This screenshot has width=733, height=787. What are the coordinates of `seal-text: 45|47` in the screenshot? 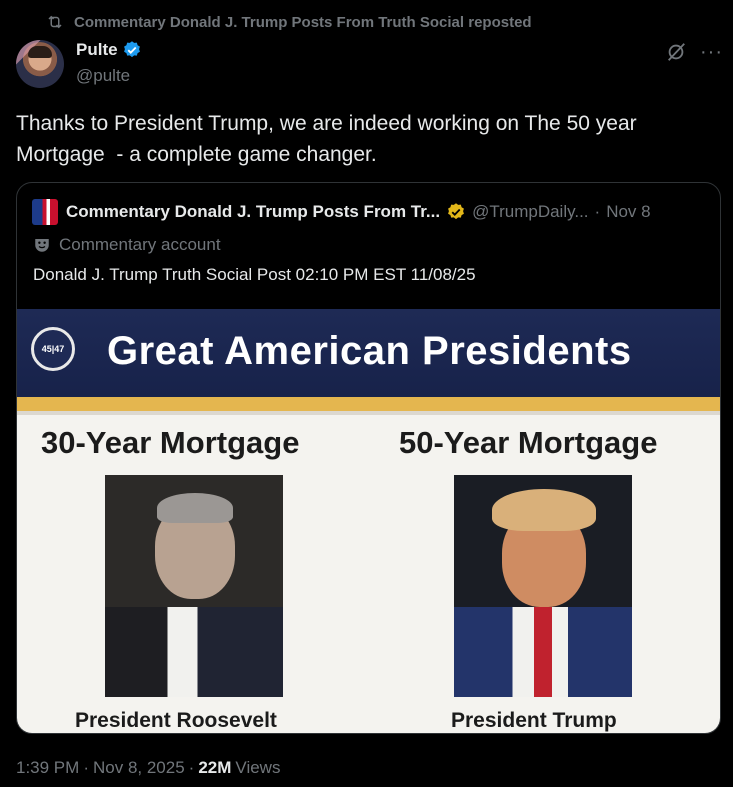 It's located at (53, 349).